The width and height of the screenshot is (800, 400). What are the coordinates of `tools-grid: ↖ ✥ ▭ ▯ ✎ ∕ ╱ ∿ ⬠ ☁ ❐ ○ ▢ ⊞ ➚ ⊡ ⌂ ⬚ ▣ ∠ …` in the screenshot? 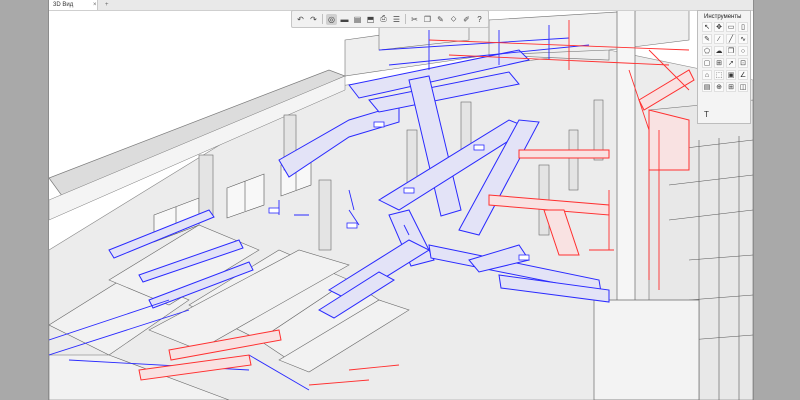 It's located at (724, 57).